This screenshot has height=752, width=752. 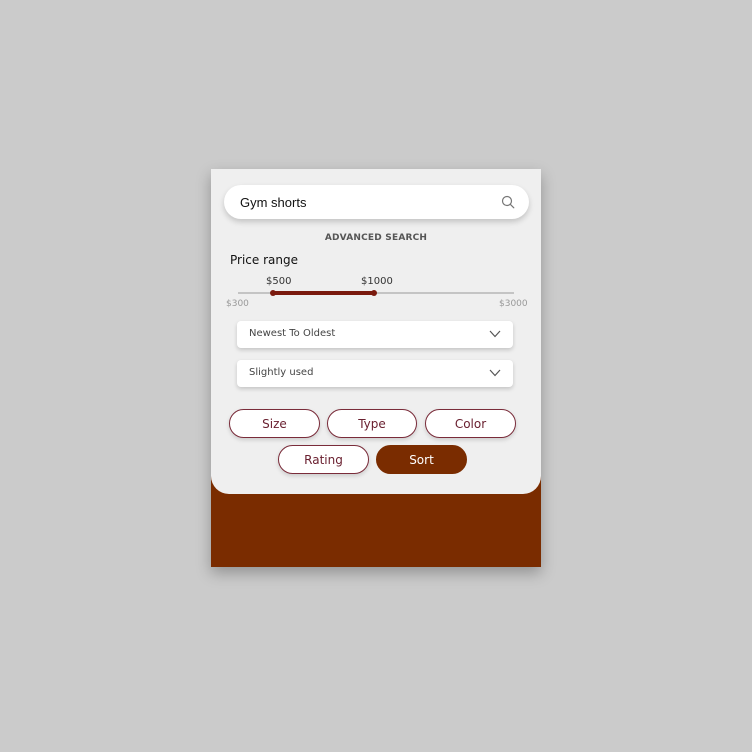 I want to click on condition-value: Slightly used, so click(x=281, y=372).